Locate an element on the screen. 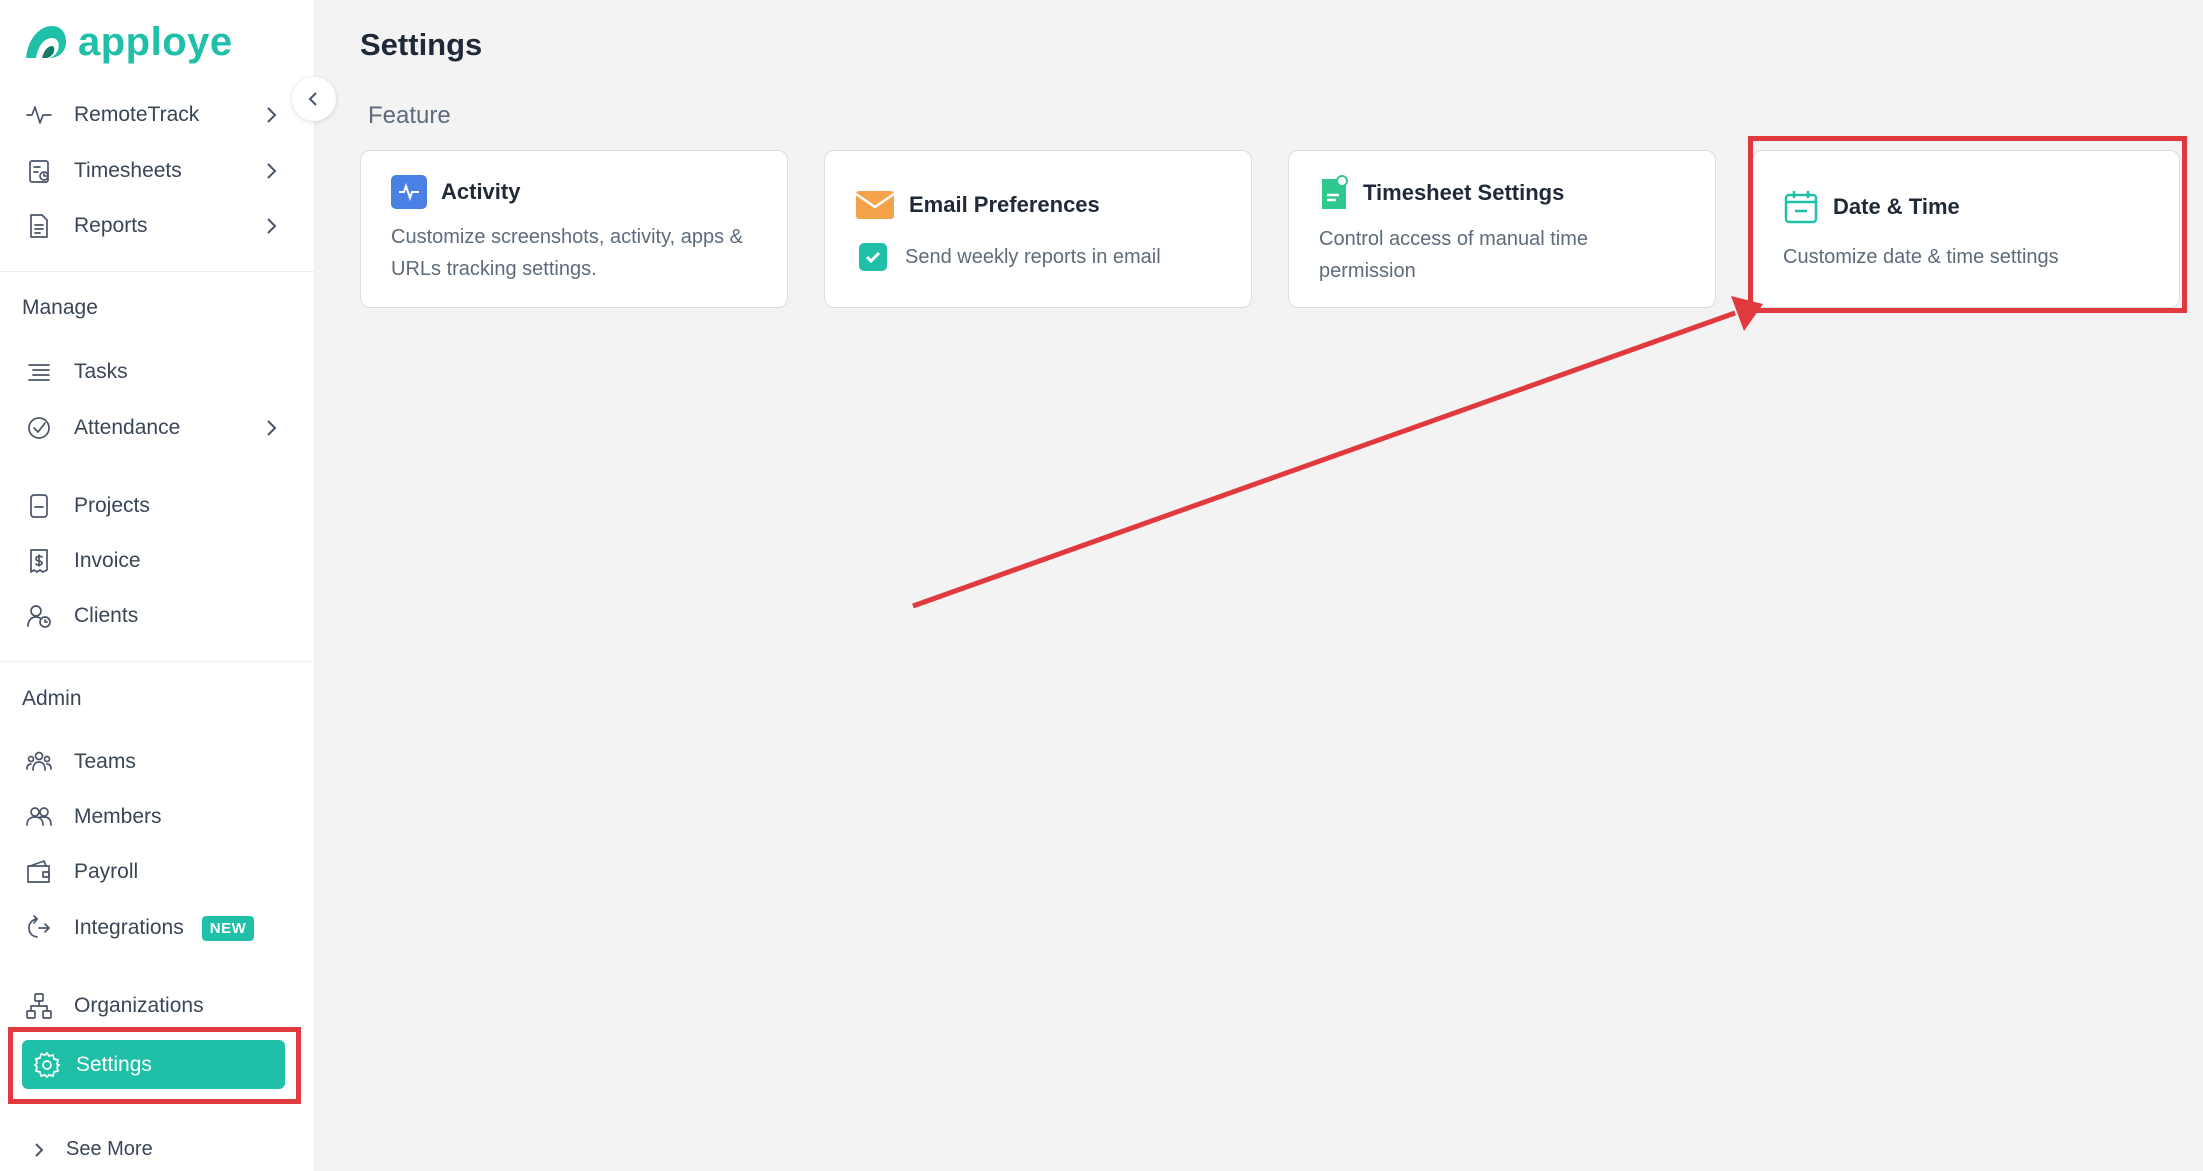 The height and width of the screenshot is (1171, 2203). sidebar-item-label: Tasks is located at coordinates (101, 371).